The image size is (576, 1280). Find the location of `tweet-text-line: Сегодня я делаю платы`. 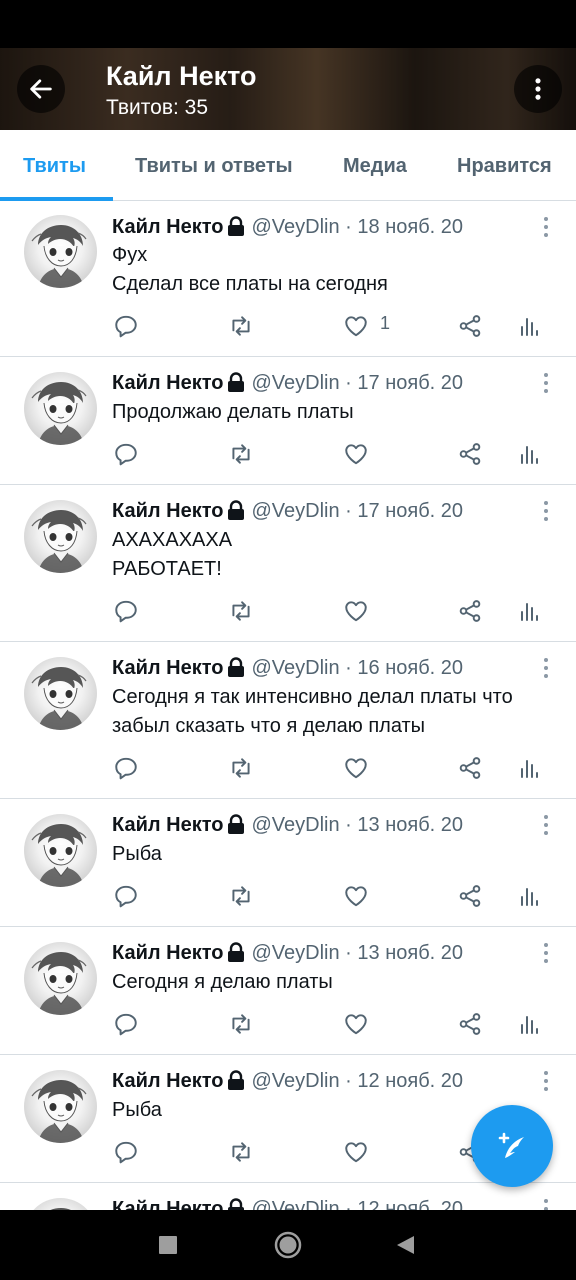

tweet-text-line: Сегодня я делаю платы is located at coordinates (222, 982).